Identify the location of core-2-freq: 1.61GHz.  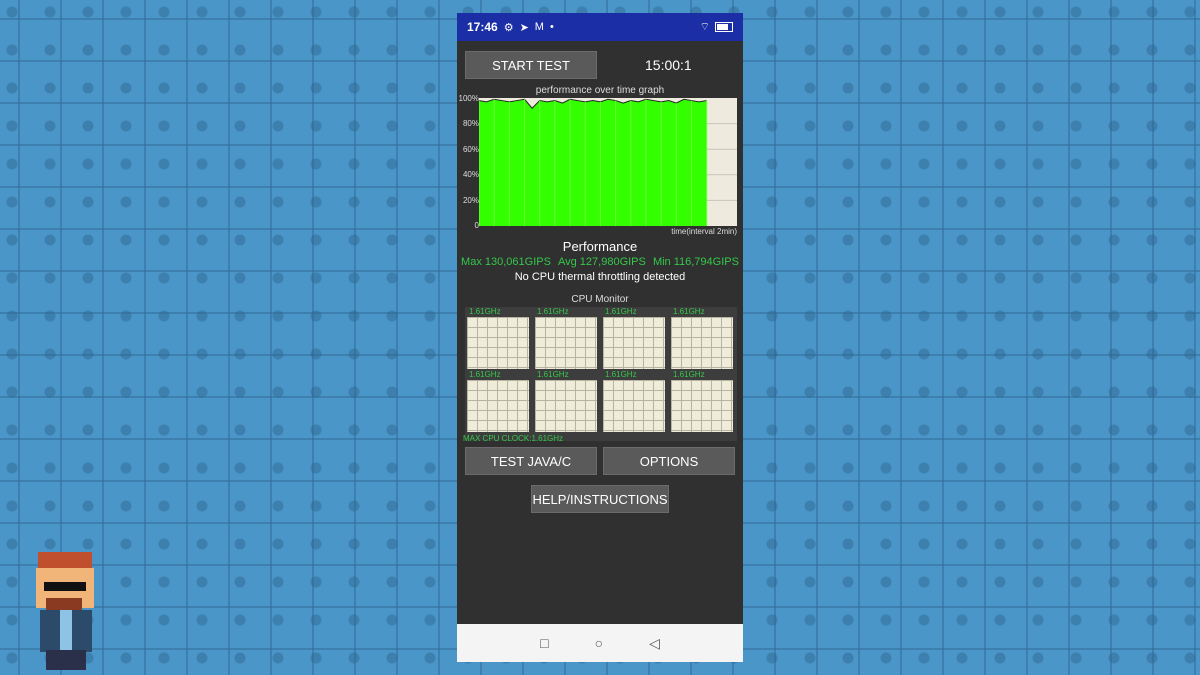
(553, 311).